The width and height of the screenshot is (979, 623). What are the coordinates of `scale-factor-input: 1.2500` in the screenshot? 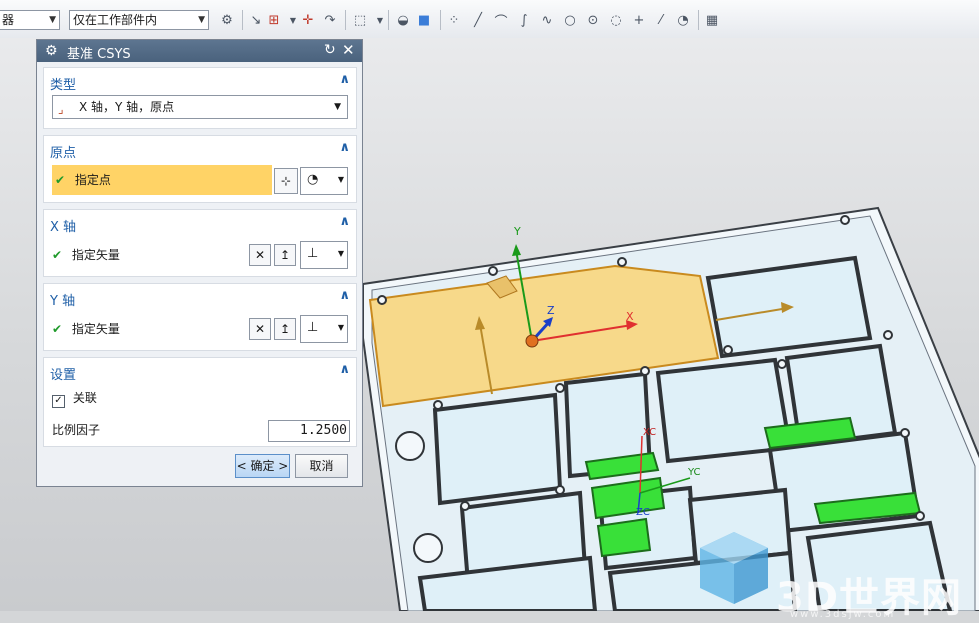 It's located at (309, 431).